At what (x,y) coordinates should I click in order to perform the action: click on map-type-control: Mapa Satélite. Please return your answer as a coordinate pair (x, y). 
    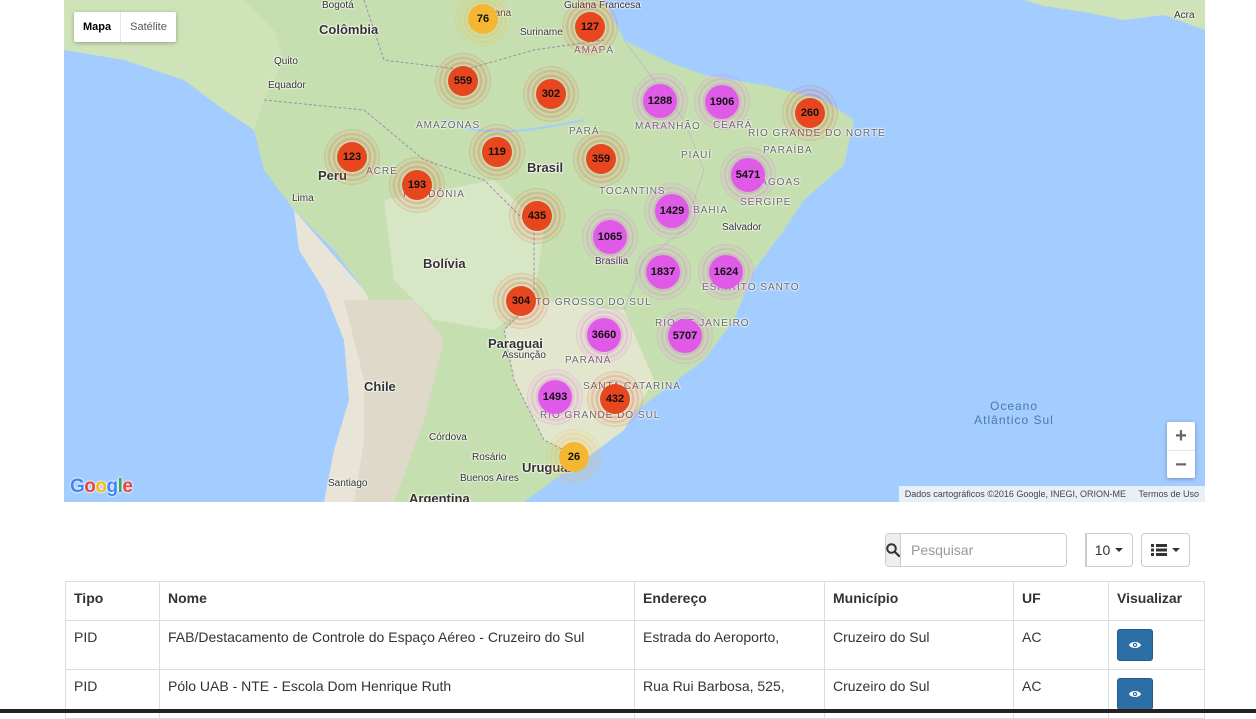
    Looking at the image, I should click on (125, 27).